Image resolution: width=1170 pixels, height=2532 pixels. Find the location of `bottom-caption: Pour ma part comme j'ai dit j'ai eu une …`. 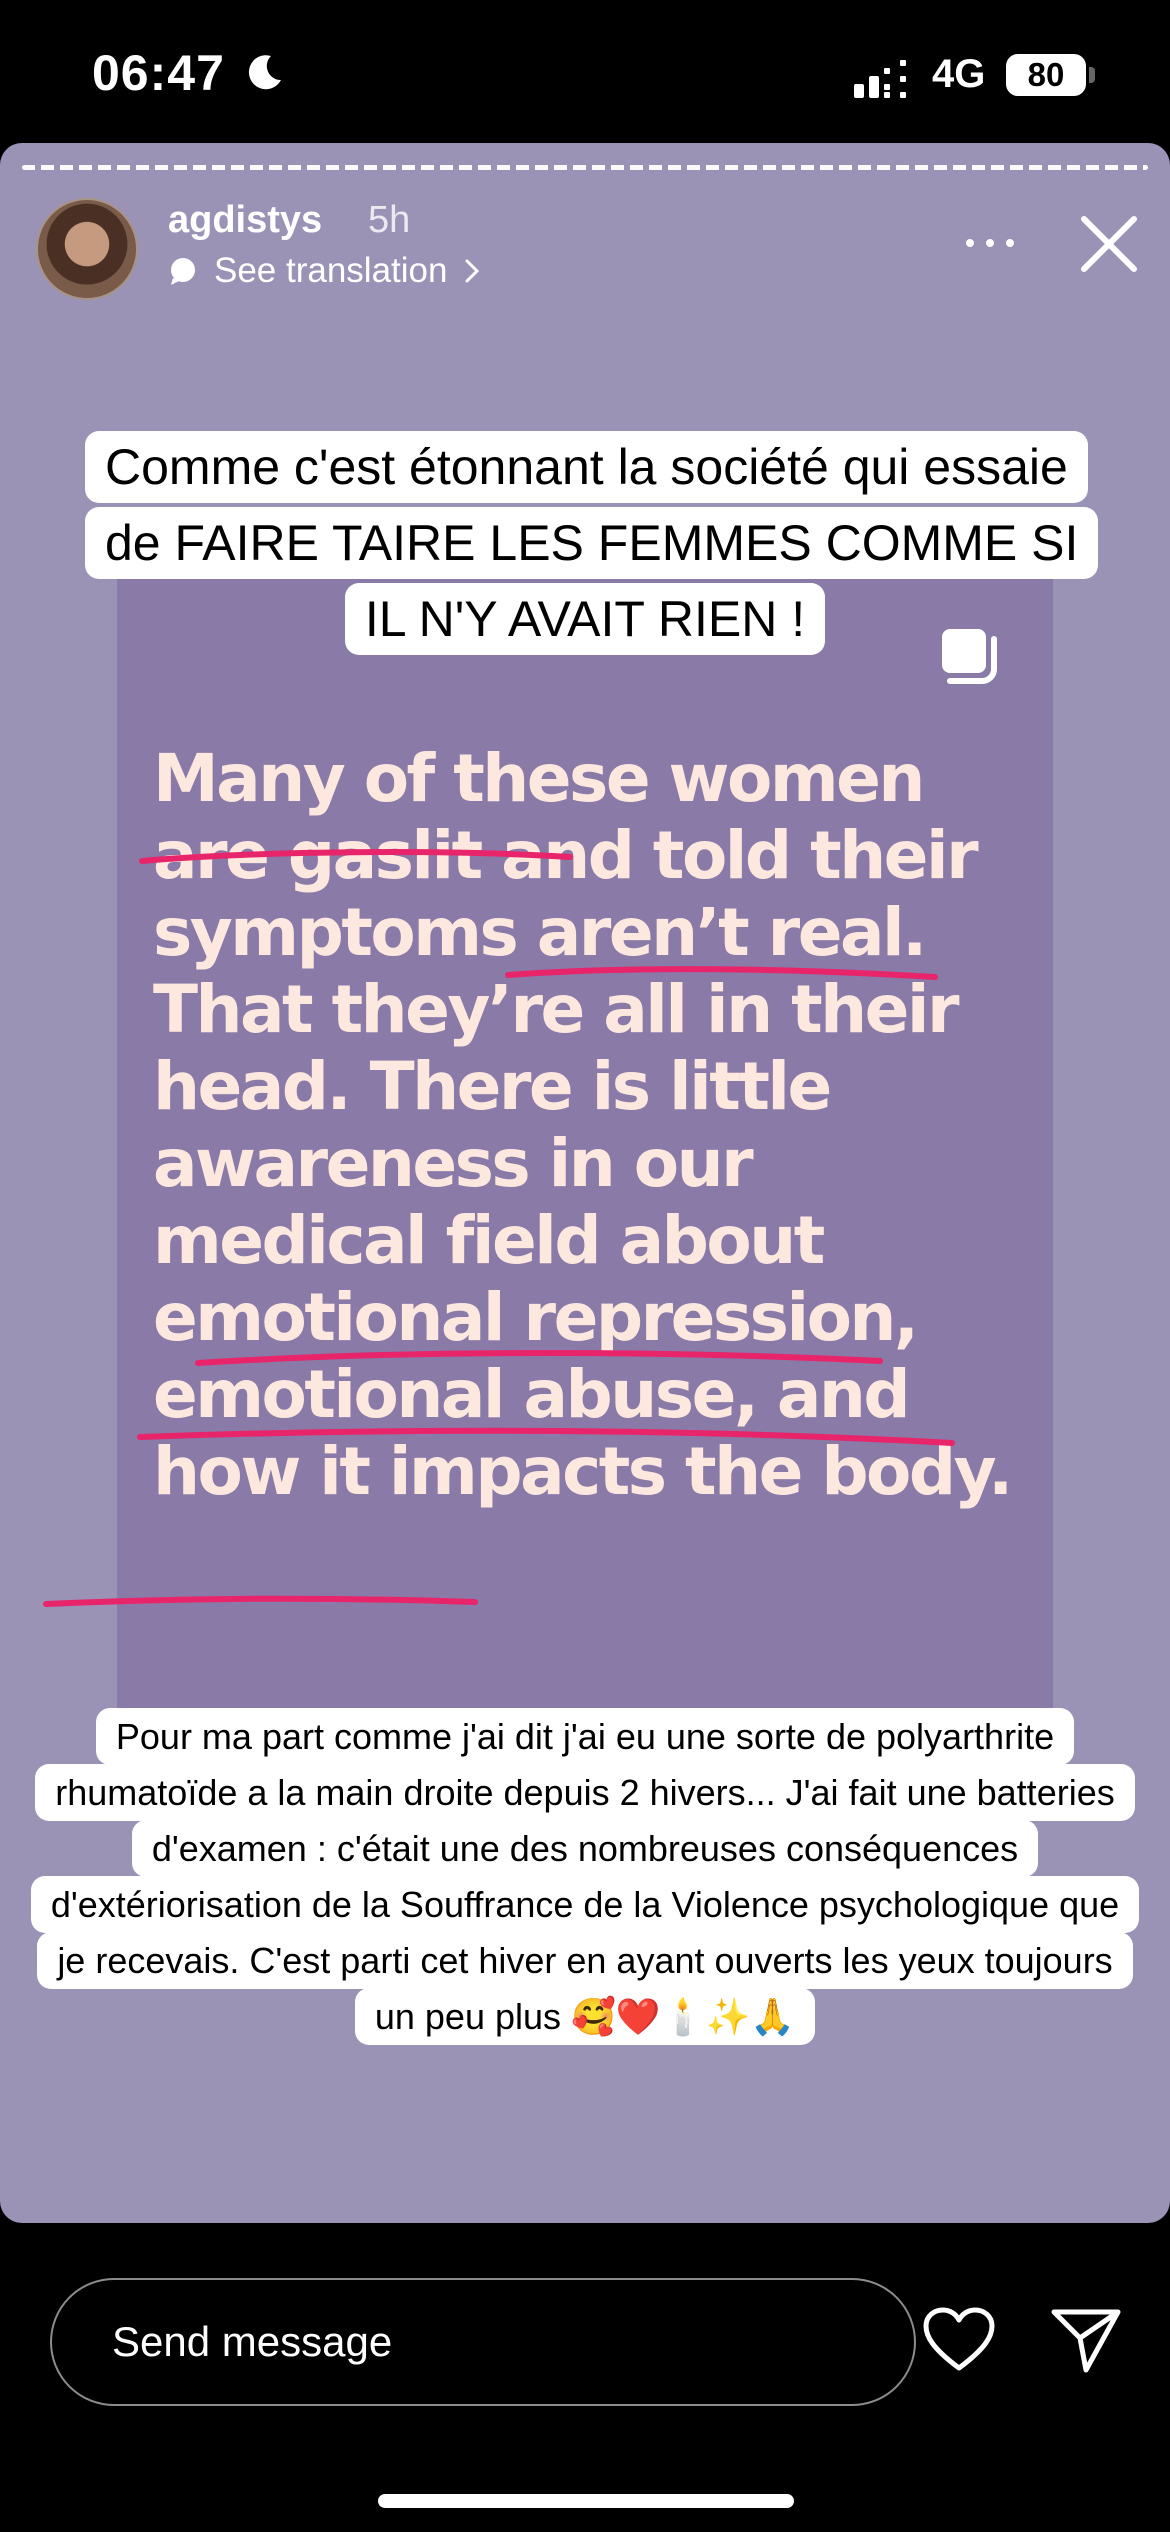

bottom-caption: Pour ma part comme j'ai dit j'ai eu une … is located at coordinates (585, 1876).